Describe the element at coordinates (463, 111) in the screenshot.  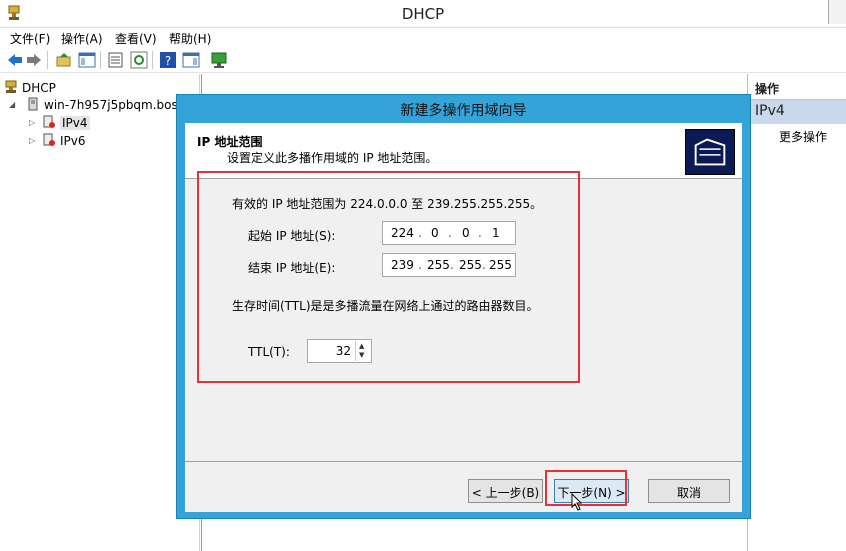
I see `wizard-title: 新建多操作用域向导` at that location.